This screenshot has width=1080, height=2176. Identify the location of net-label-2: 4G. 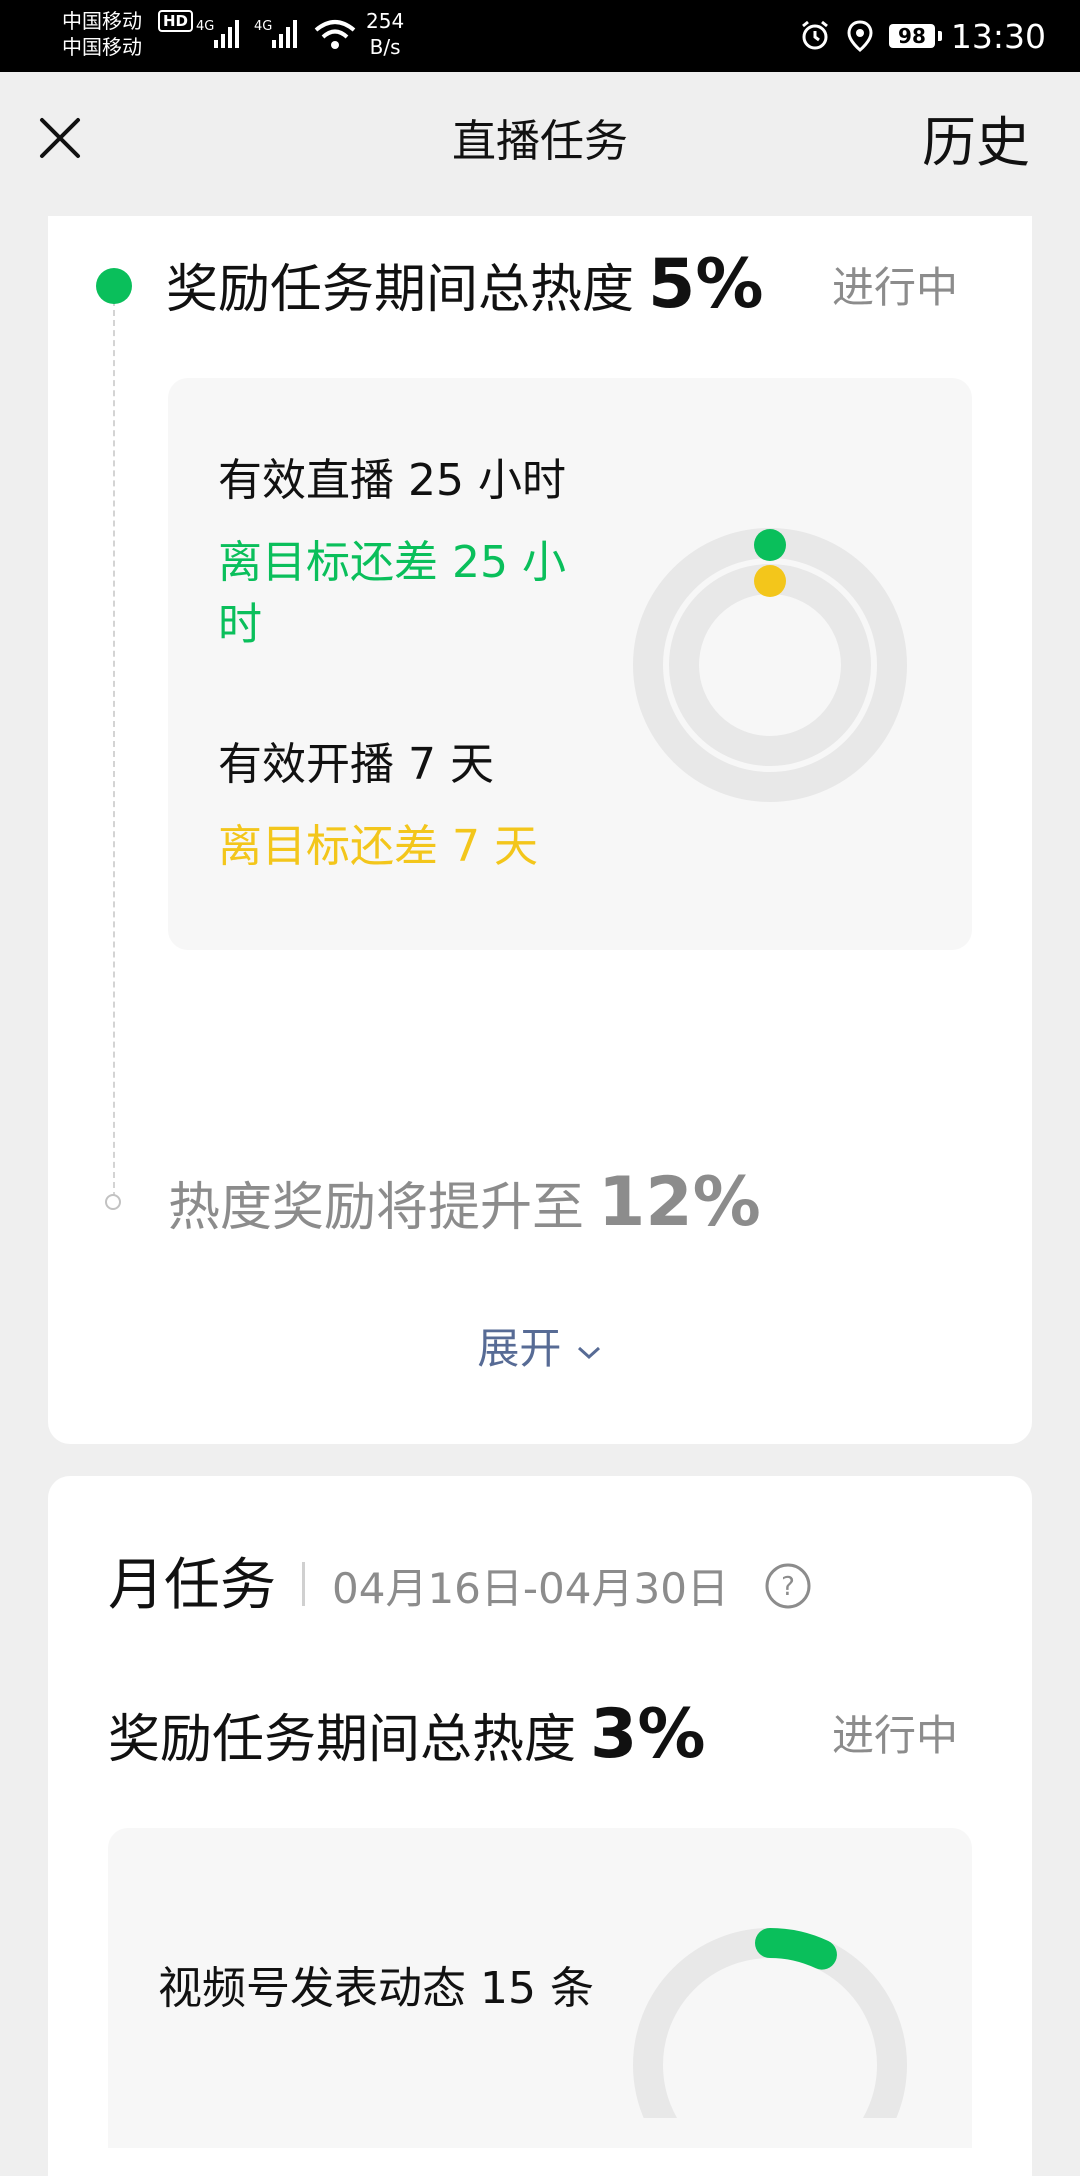
(263, 26).